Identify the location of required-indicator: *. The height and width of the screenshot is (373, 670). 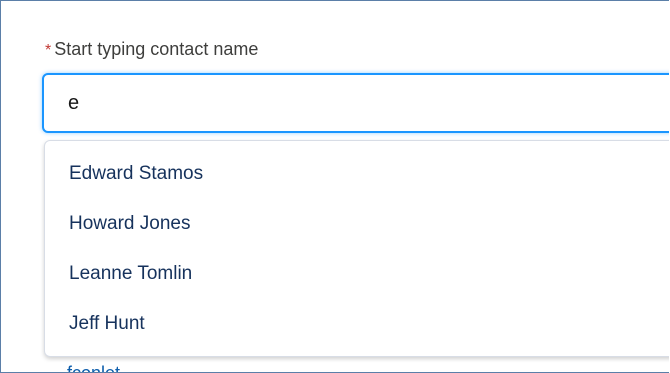
(48, 50).